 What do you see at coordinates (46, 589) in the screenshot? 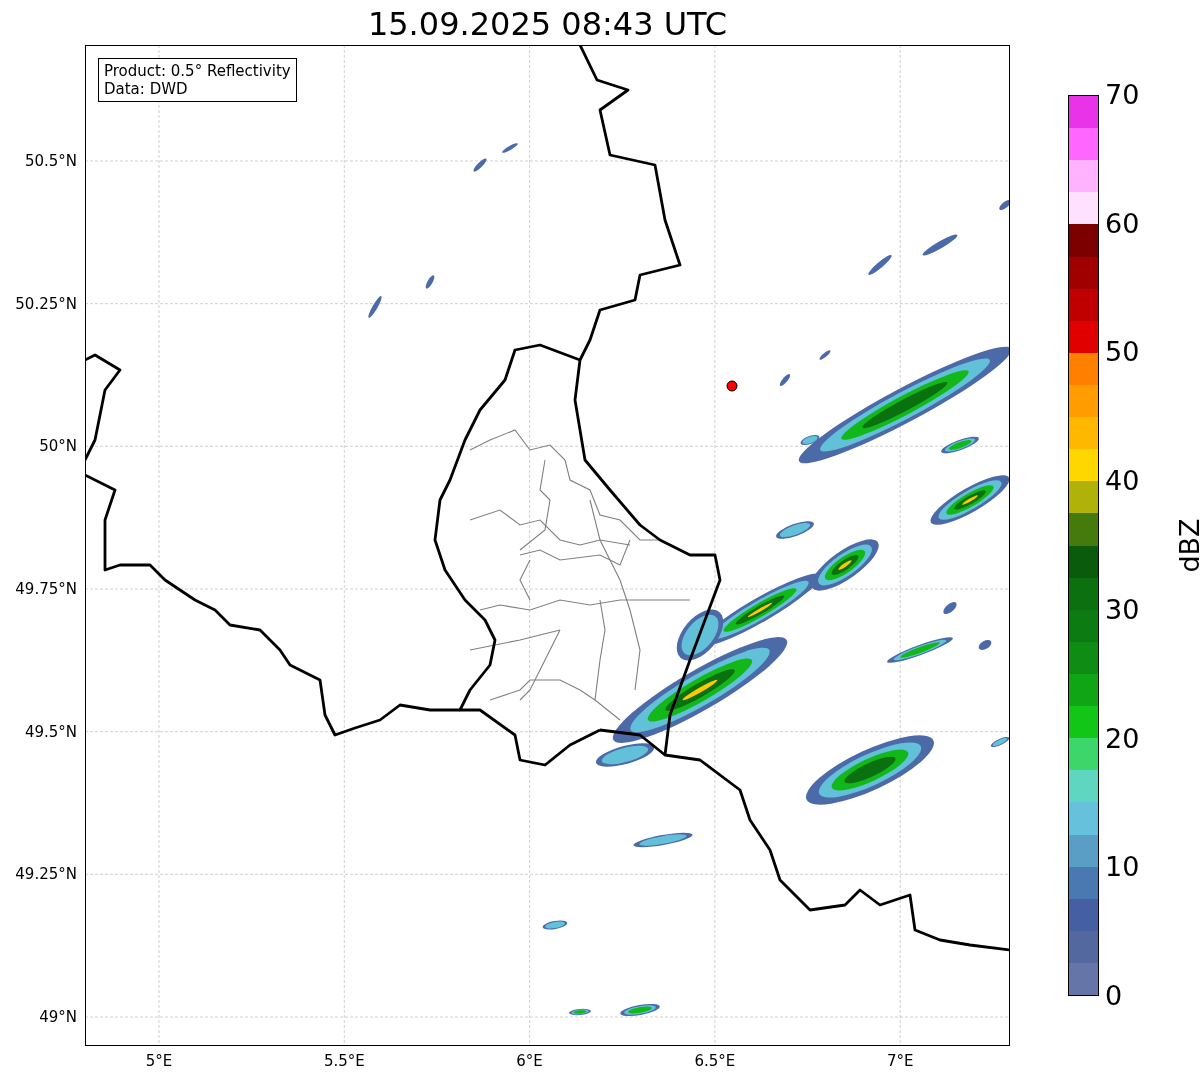
I see `axis-label: 49.75°N` at bounding box center [46, 589].